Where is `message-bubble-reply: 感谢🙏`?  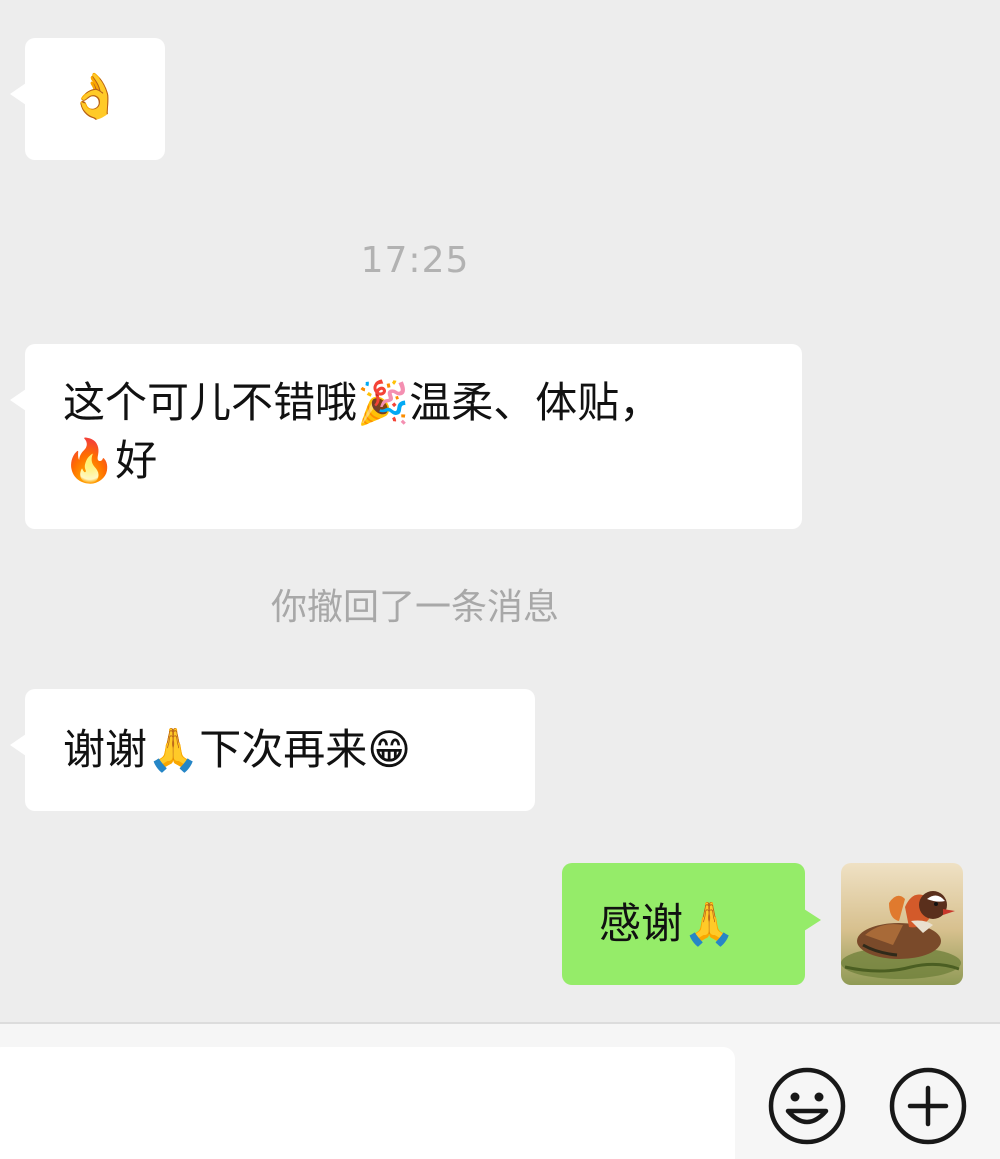 message-bubble-reply: 感谢🙏 is located at coordinates (691, 924).